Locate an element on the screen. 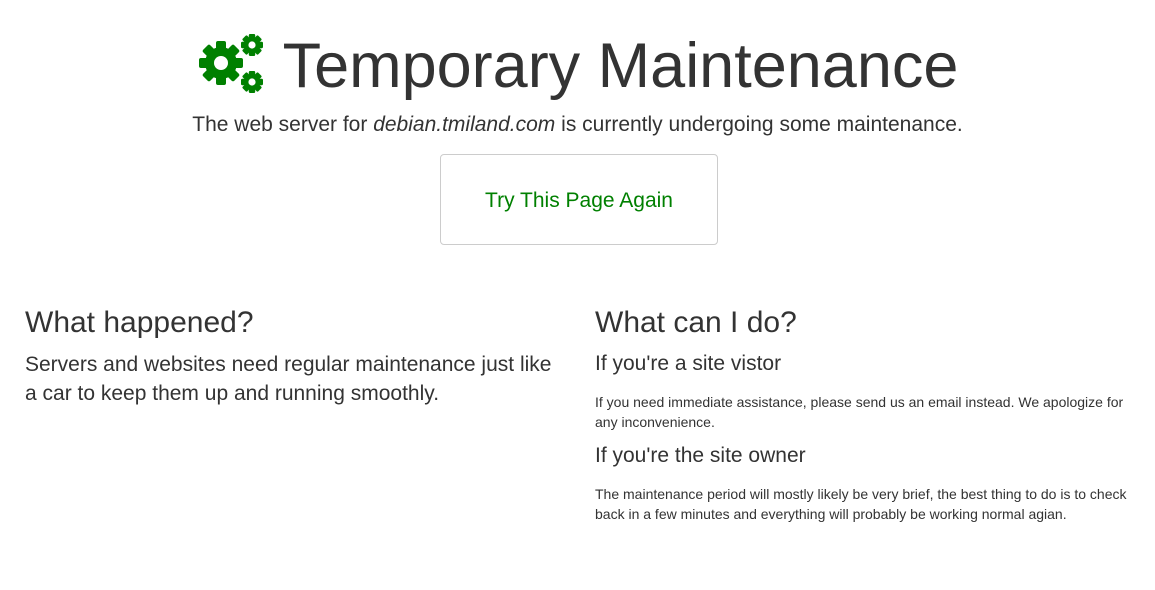  page-header: Temporary Maintenance is located at coordinates (577, 66).